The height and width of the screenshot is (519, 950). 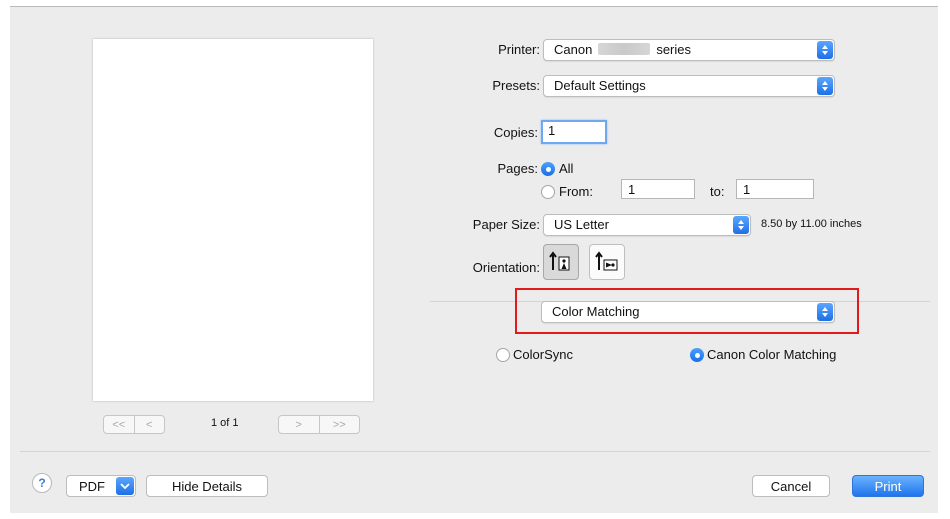 I want to click on first-page-button: <<, so click(x=119, y=424).